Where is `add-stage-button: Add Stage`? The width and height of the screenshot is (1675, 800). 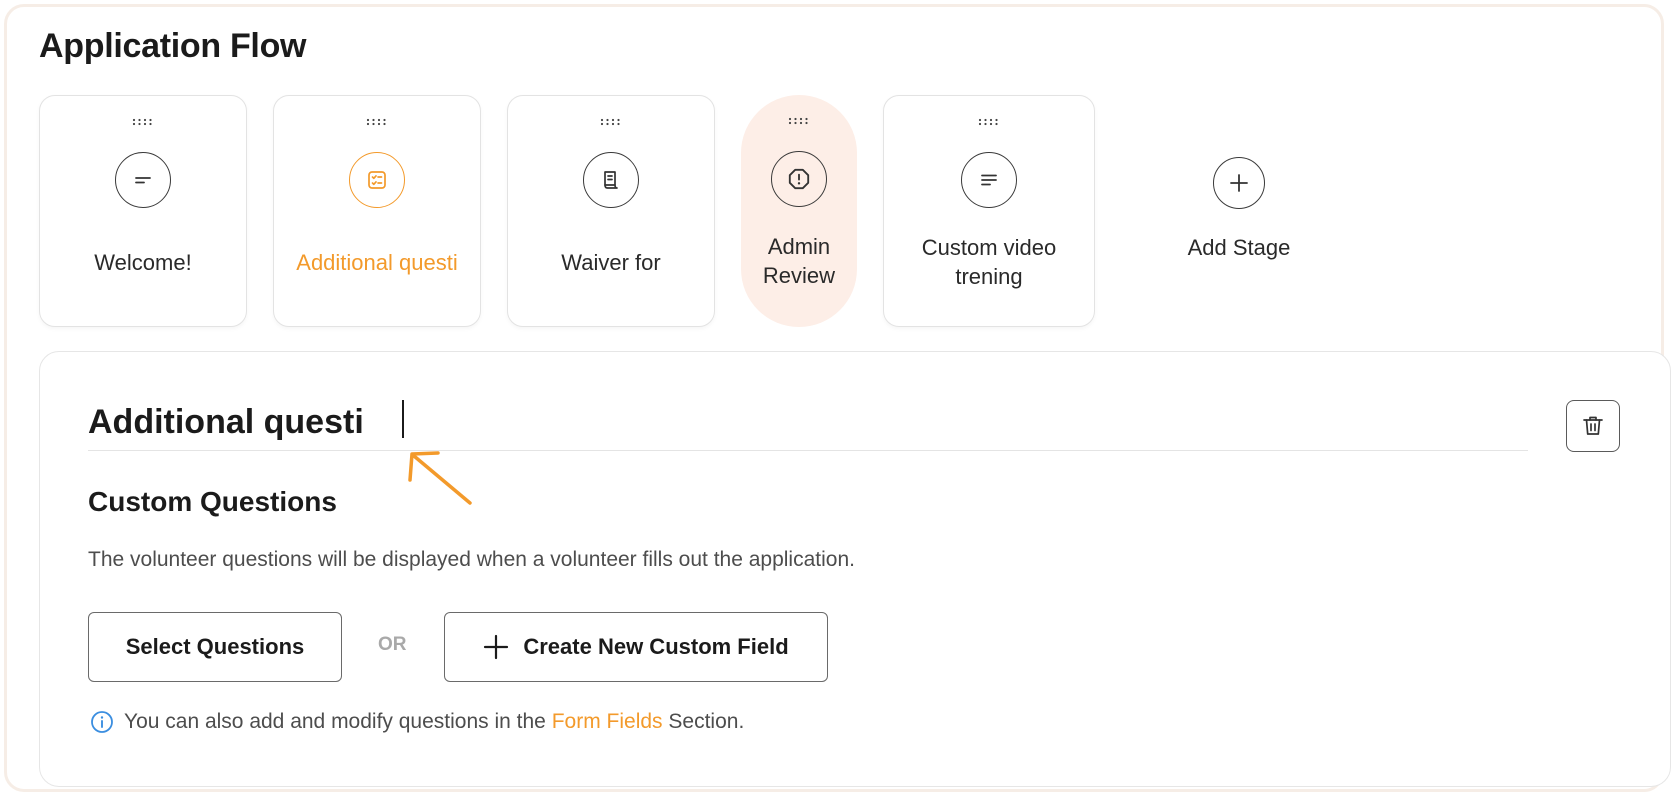 add-stage-button: Add Stage is located at coordinates (1243, 211).